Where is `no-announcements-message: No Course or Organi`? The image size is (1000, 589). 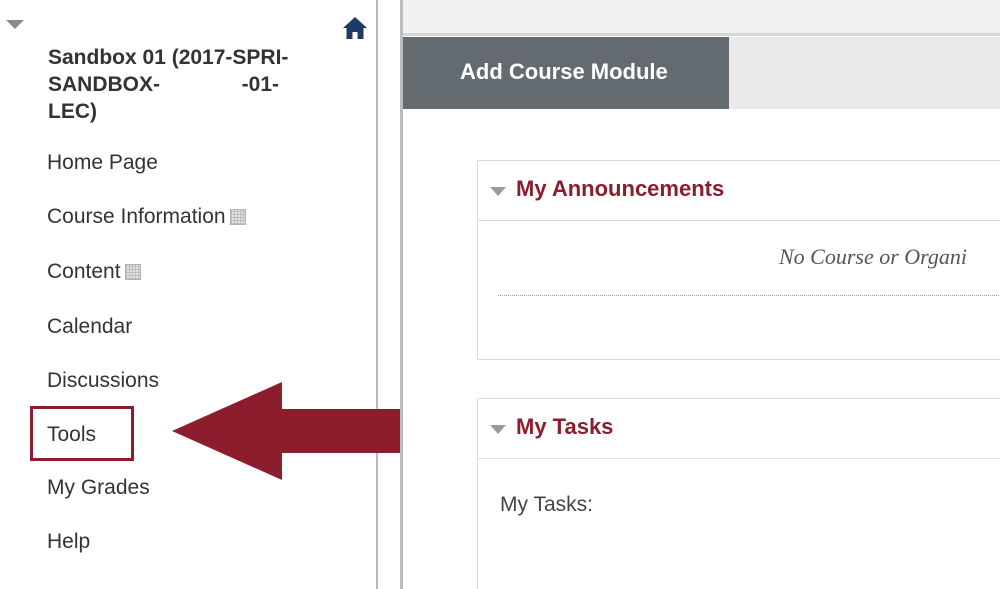
no-announcements-message: No Course or Organi is located at coordinates (873, 256).